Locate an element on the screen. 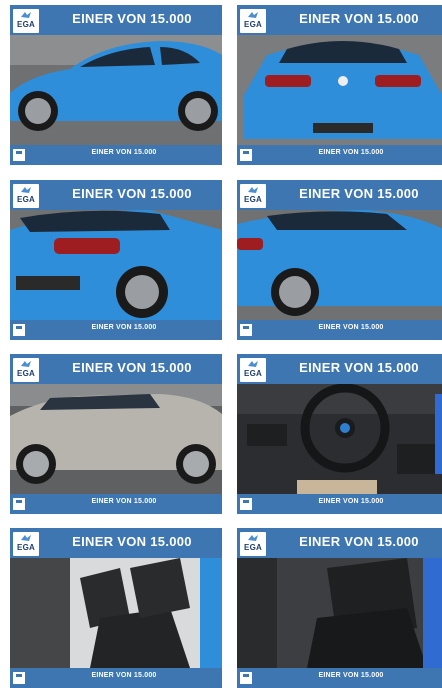 The image size is (442, 688). photo-card-6: EGA EINER VON 15.000 EINER VON 15.000 is located at coordinates (339, 434).